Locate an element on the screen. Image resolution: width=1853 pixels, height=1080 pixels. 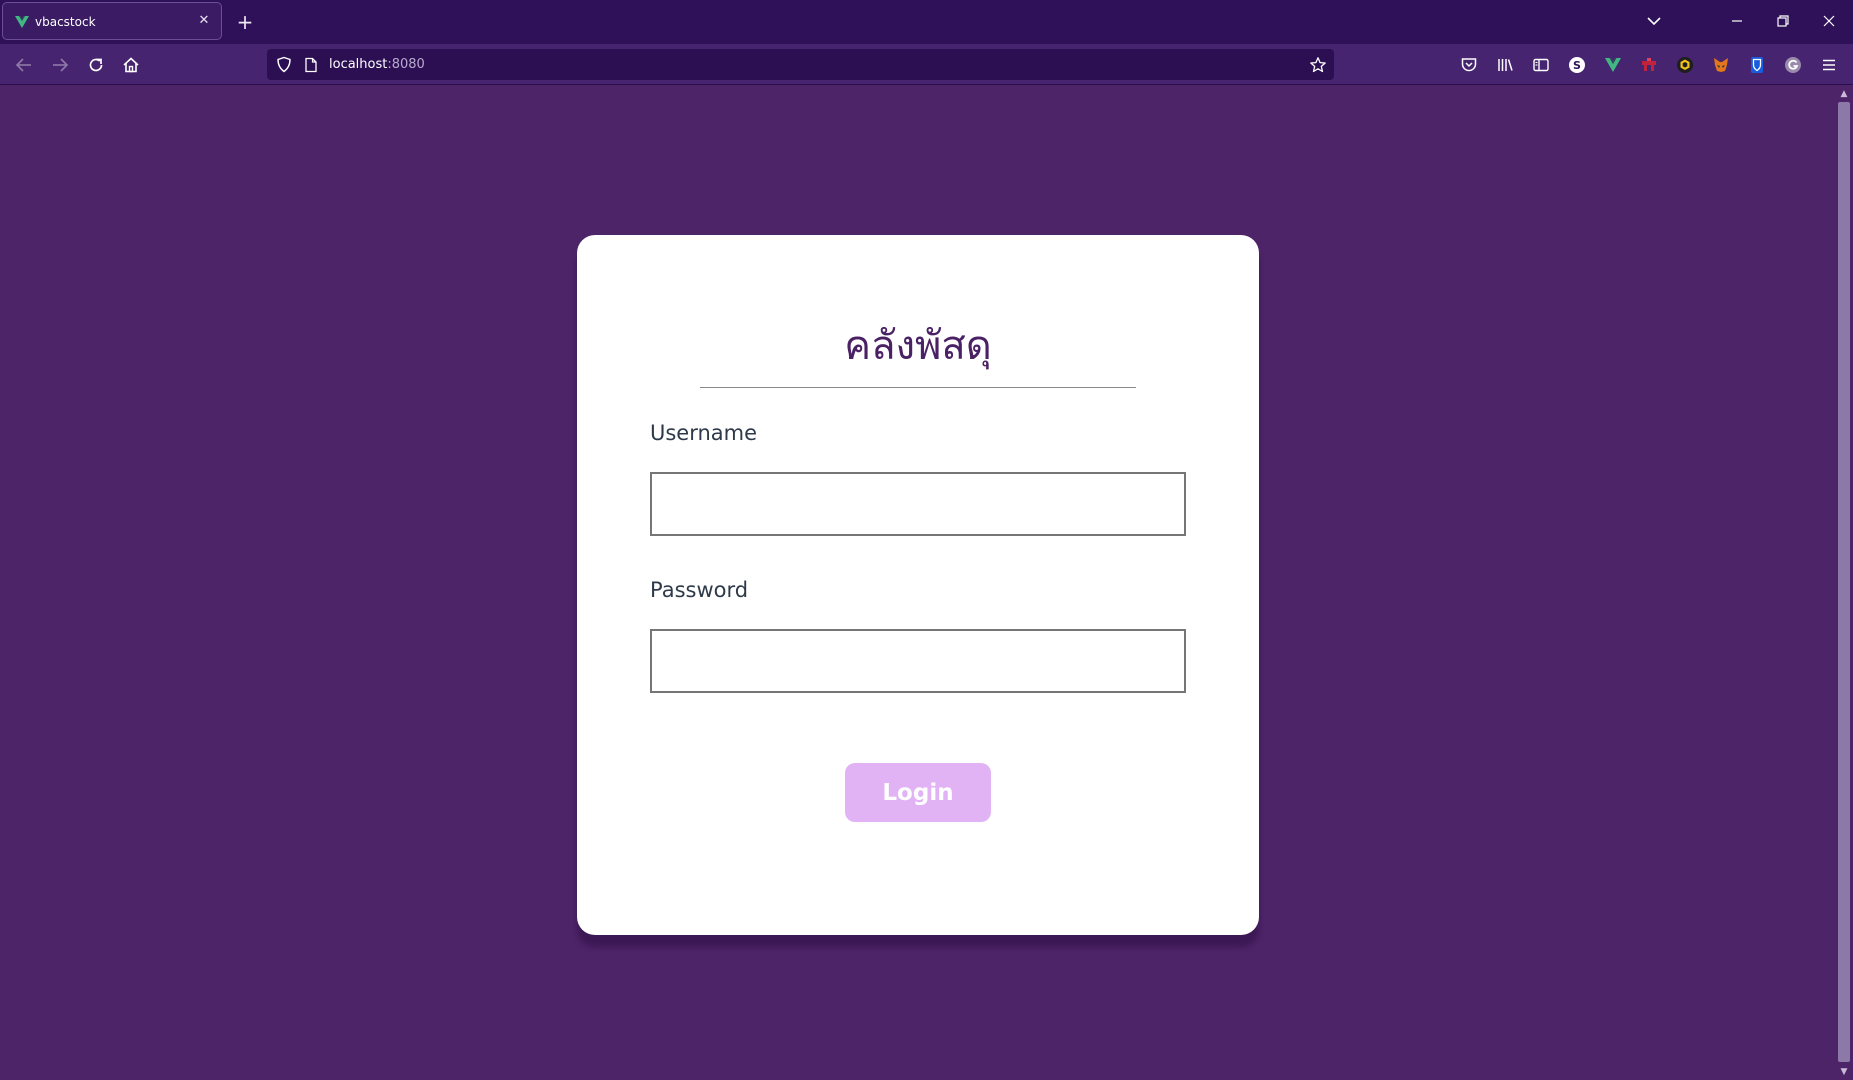
username-label: Username is located at coordinates (704, 433).